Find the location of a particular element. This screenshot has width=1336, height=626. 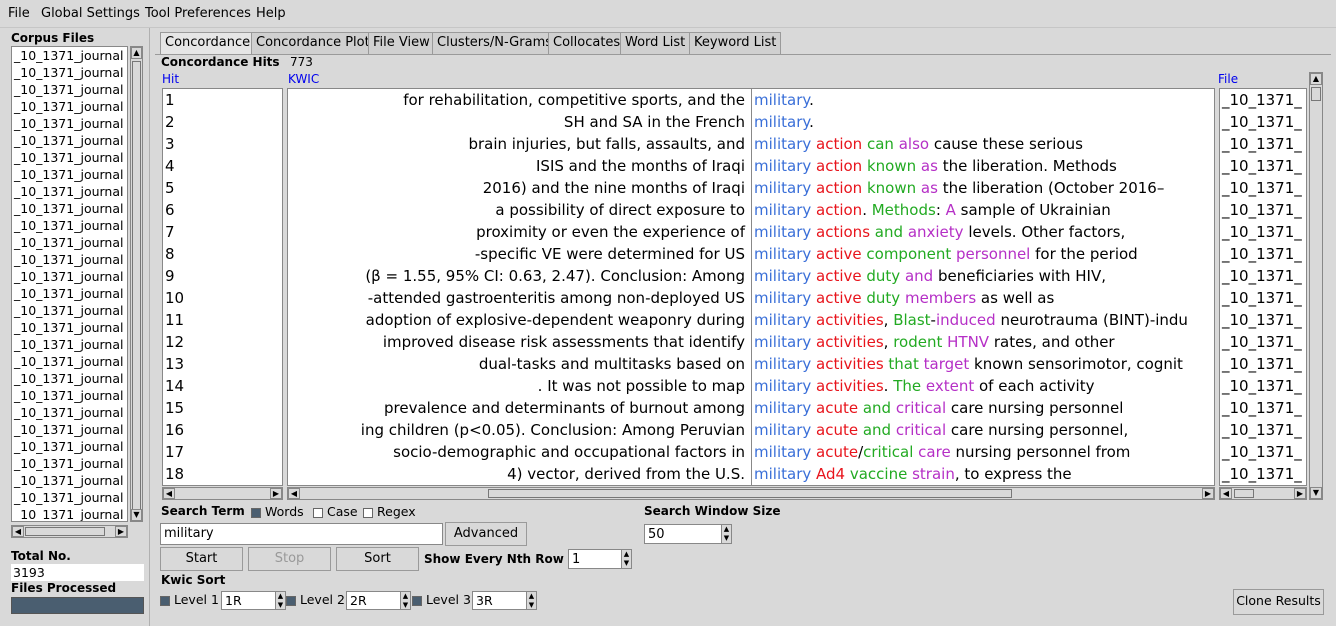

hit-number: 12 is located at coordinates (222, 342).